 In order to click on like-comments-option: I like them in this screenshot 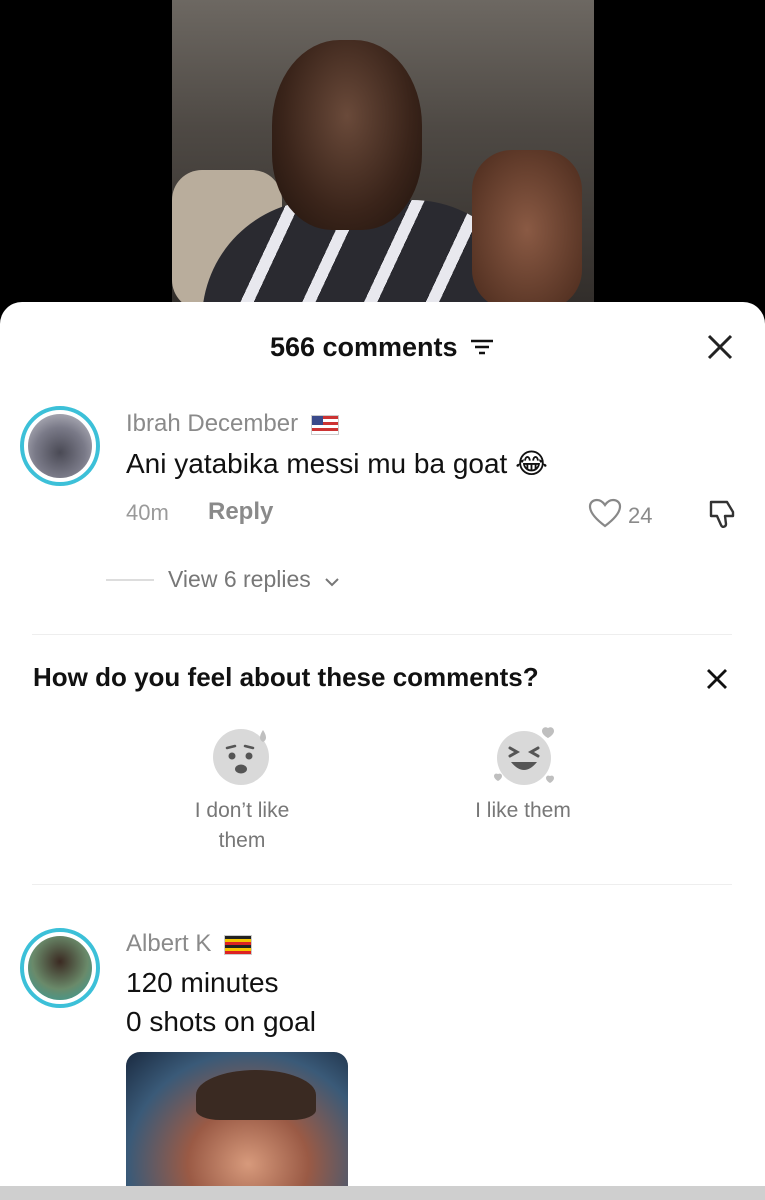, I will do `click(523, 774)`.